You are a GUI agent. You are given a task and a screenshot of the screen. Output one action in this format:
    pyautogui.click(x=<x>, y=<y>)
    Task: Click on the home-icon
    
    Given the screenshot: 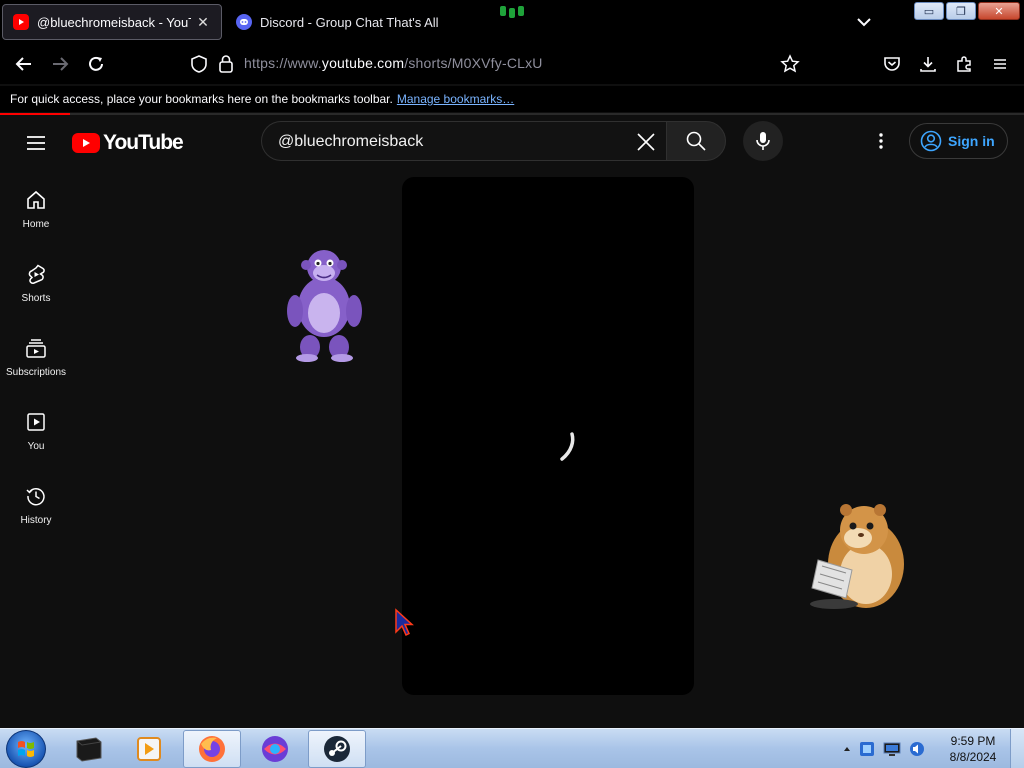 What is the action you would take?
    pyautogui.click(x=36, y=199)
    